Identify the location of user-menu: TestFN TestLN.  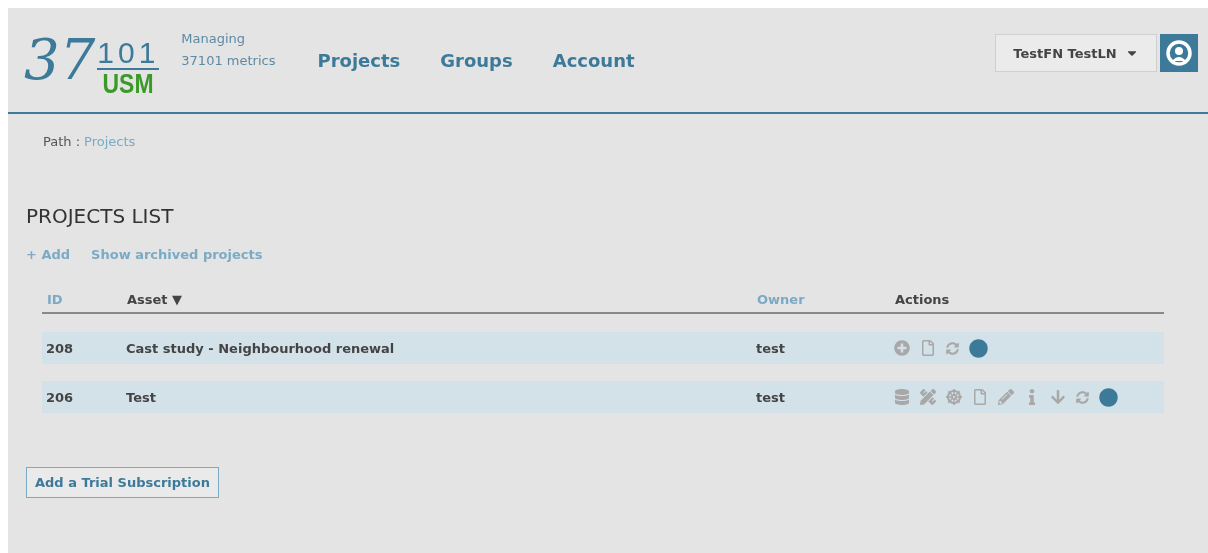
(1076, 53).